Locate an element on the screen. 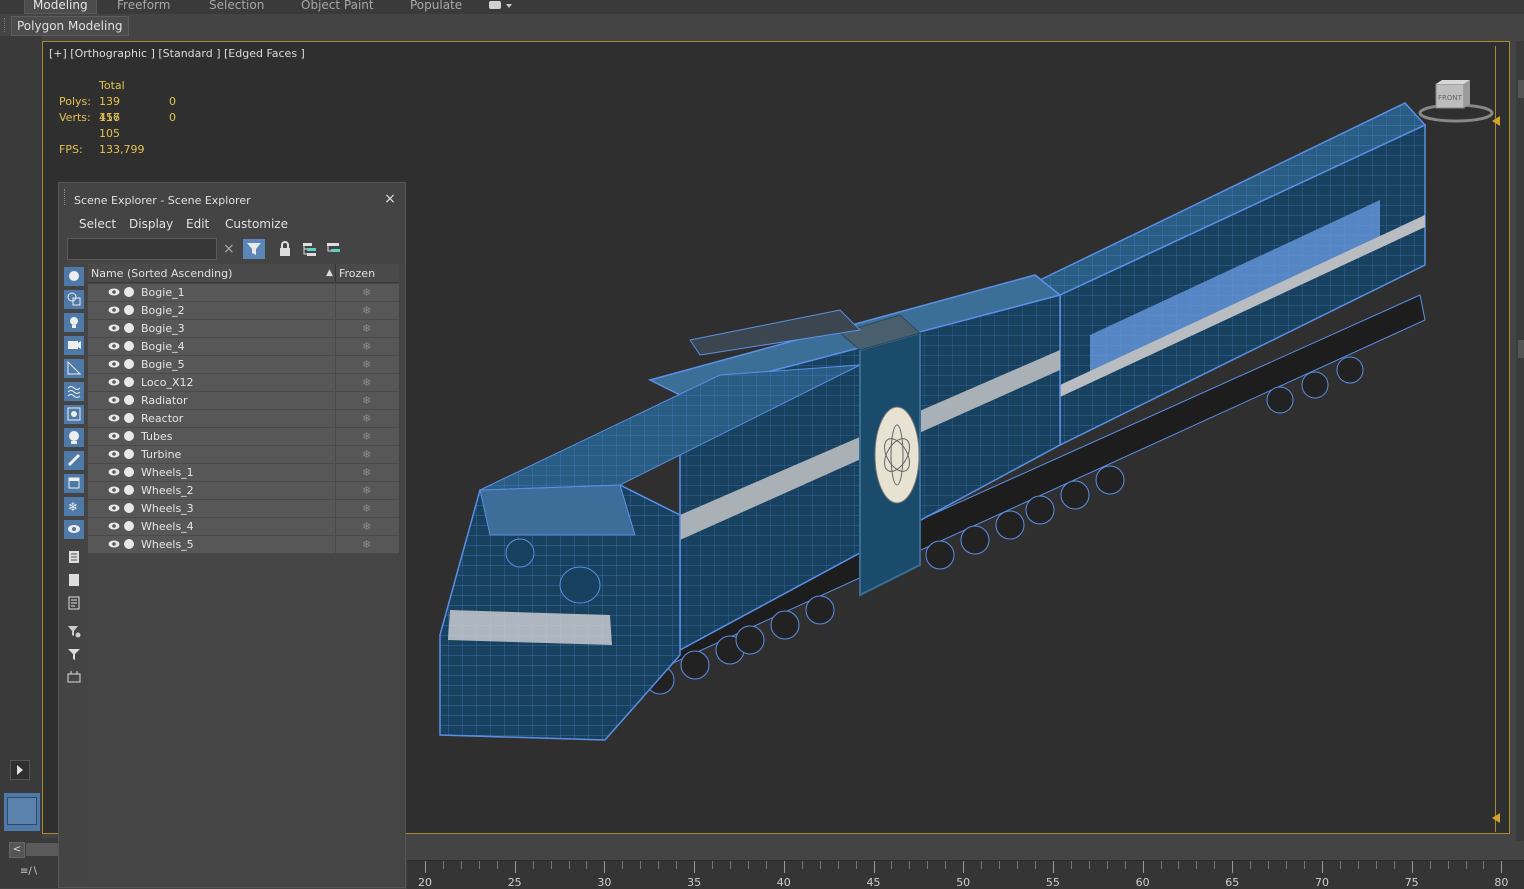 Image resolution: width=1524 pixels, height=889 pixels. select-children-icon is located at coordinates (74, 677).